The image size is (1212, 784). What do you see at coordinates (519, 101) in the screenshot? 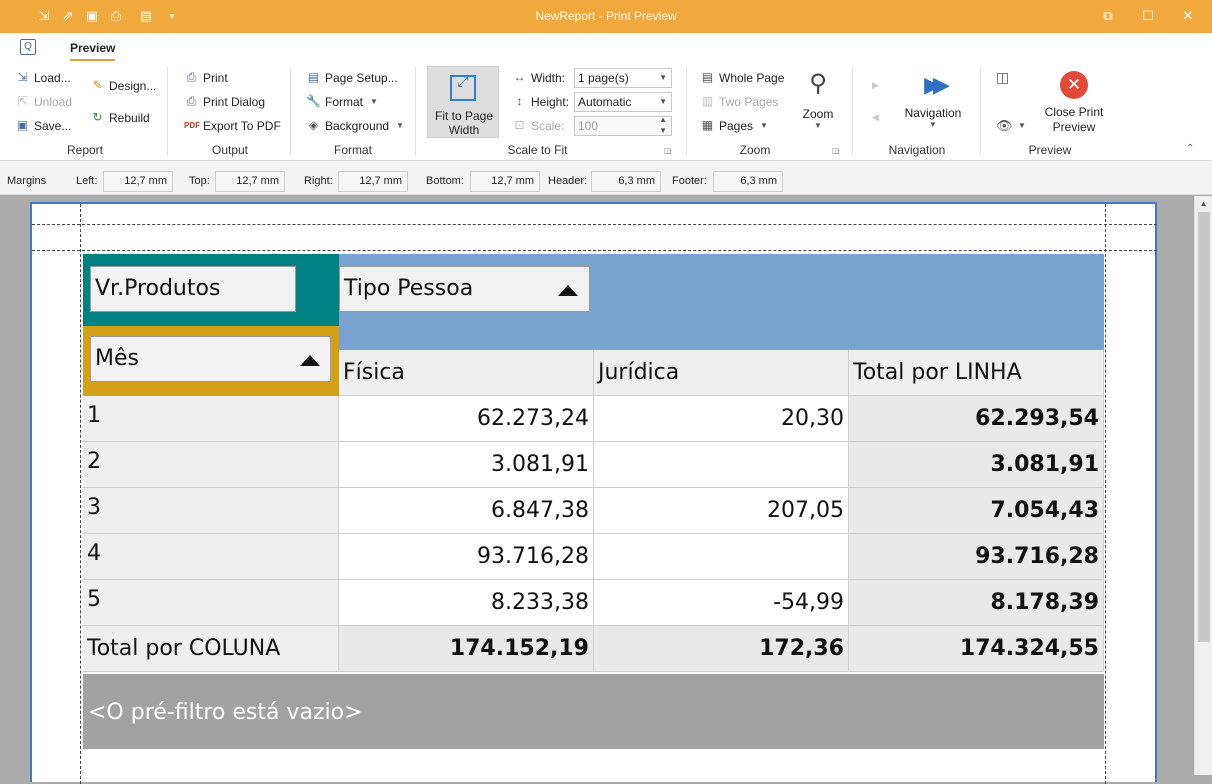
I see `height-icon: ↕` at bounding box center [519, 101].